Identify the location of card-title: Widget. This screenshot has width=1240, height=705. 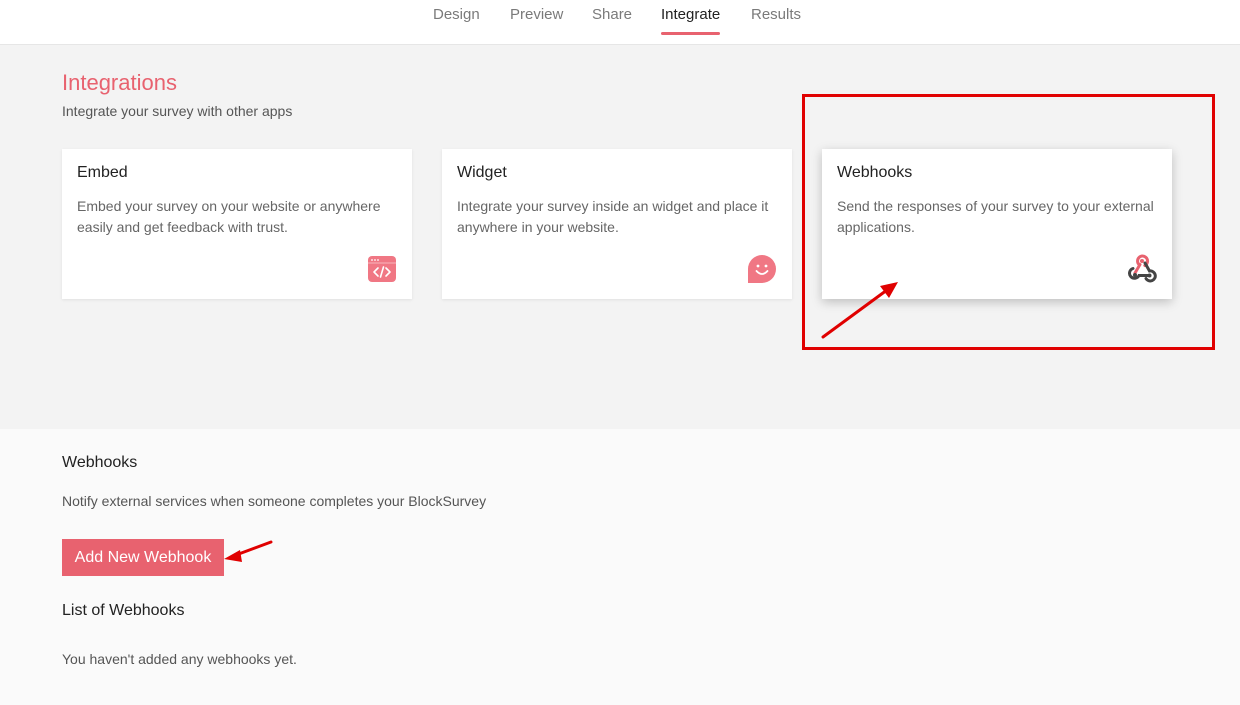
(482, 172).